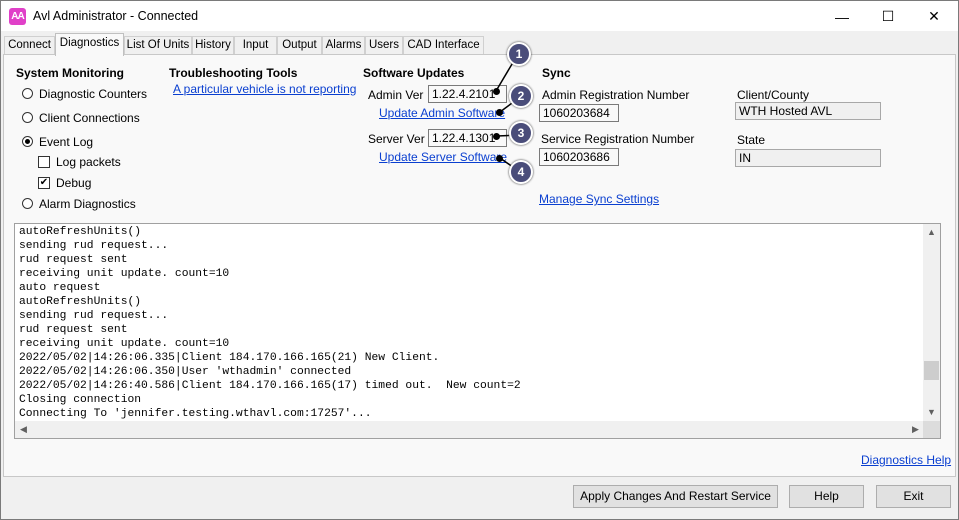 Image resolution: width=959 pixels, height=520 pixels. I want to click on help-button: Help, so click(826, 496).